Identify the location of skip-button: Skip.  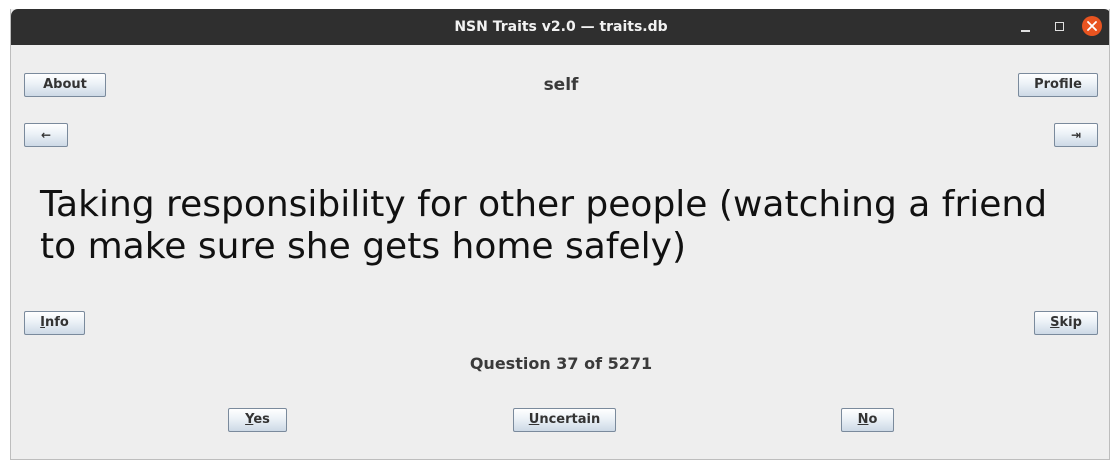
(1066, 323).